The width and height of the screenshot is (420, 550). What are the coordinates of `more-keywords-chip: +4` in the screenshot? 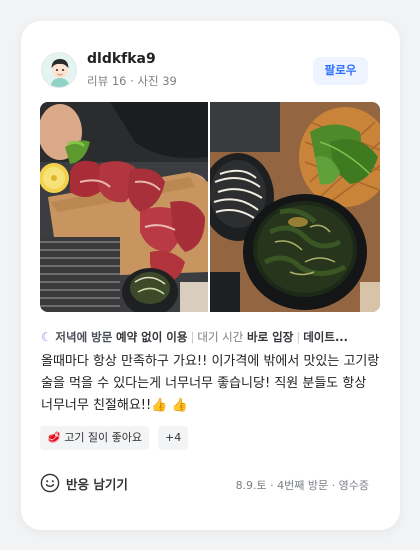 It's located at (173, 438).